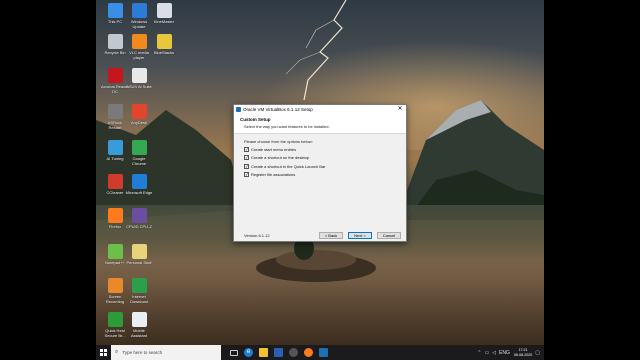  Describe the element at coordinates (316, 50) in the screenshot. I see `lightning-bolt` at that location.